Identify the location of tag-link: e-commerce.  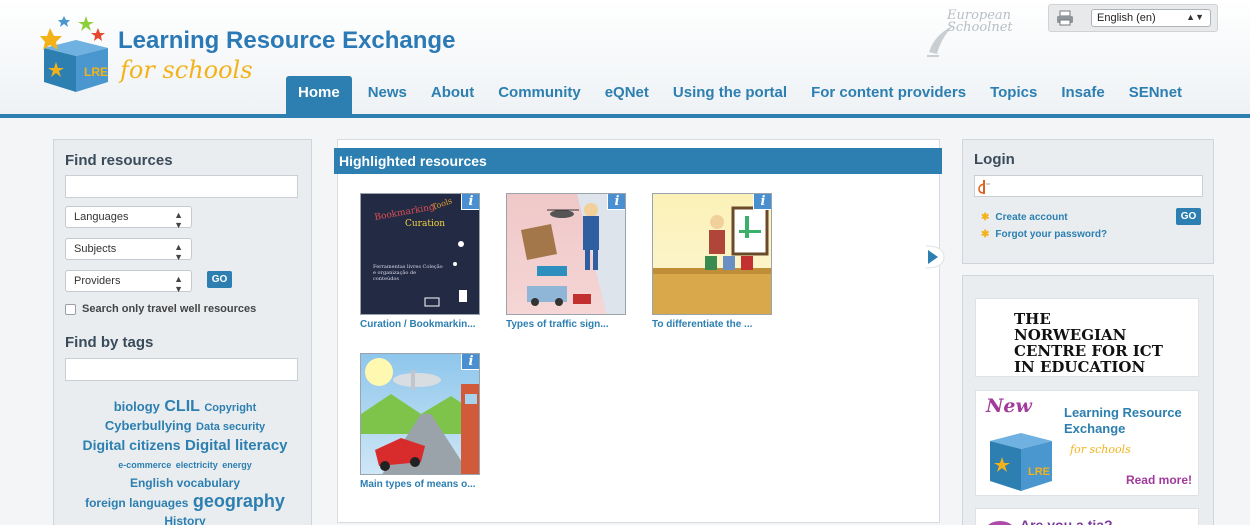
(144, 465).